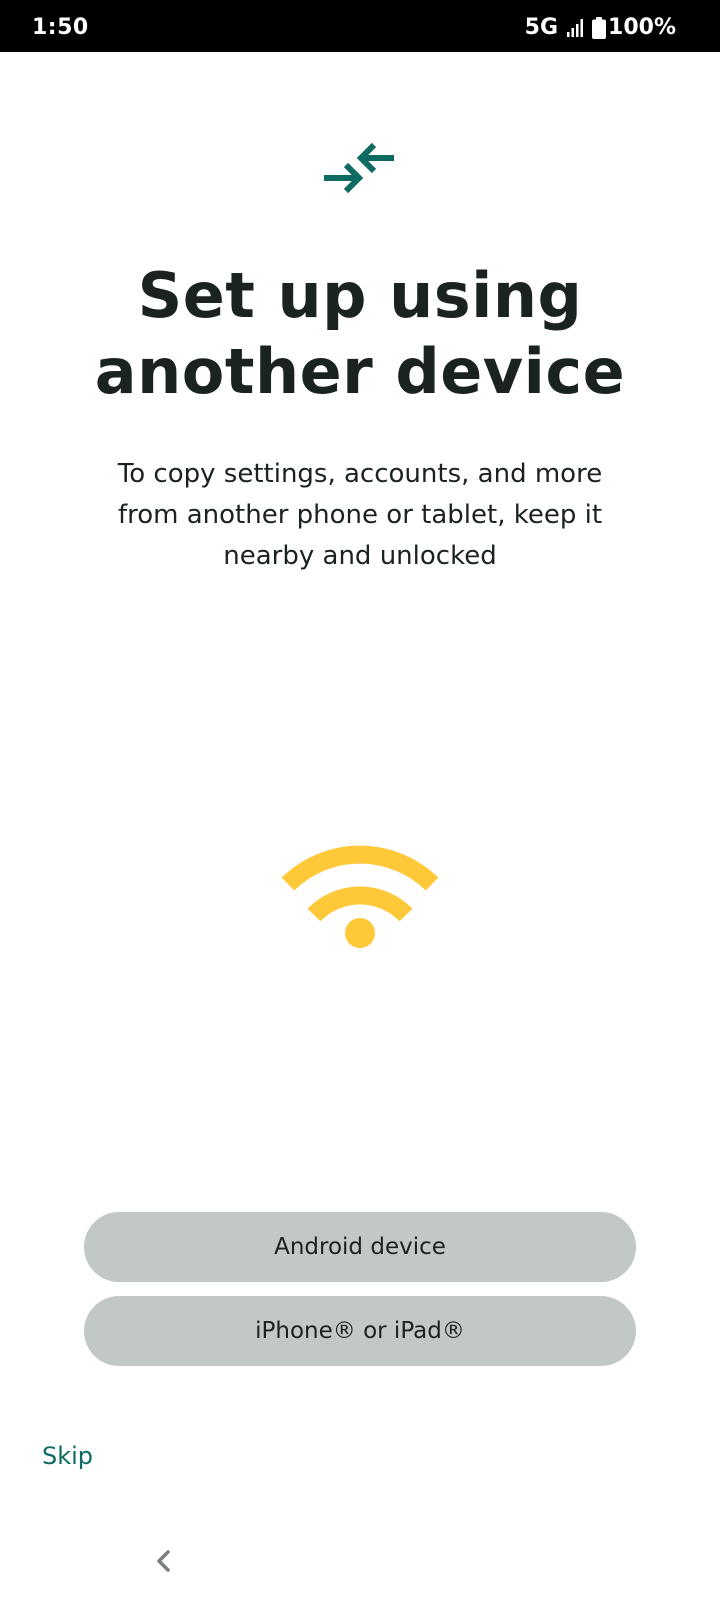 The width and height of the screenshot is (720, 1604). I want to click on wifi-icon, so click(360, 895).